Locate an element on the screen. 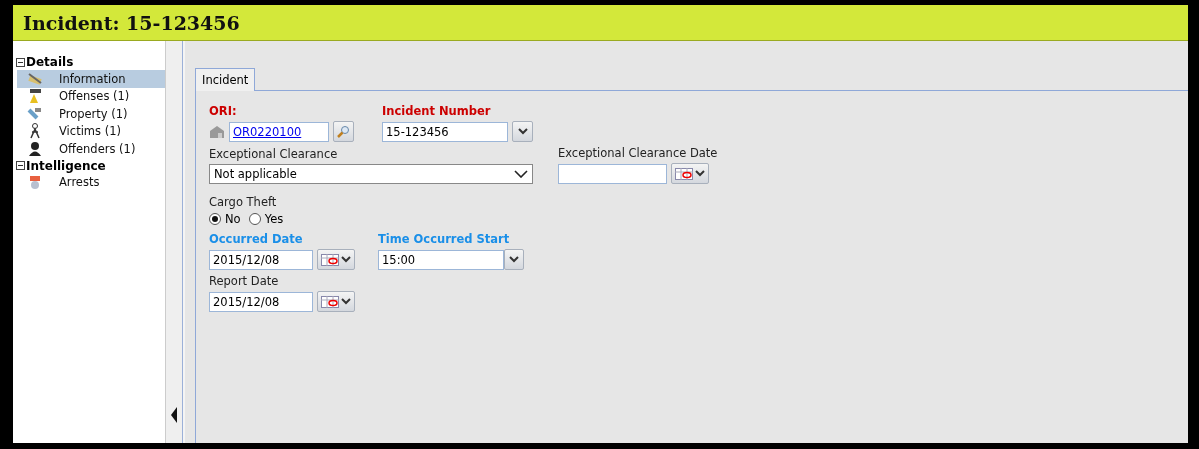 The height and width of the screenshot is (449, 1199). search-icon is located at coordinates (343, 131).